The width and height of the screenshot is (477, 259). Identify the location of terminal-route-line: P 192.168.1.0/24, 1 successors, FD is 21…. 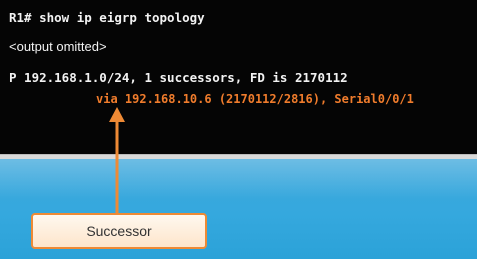
(178, 77).